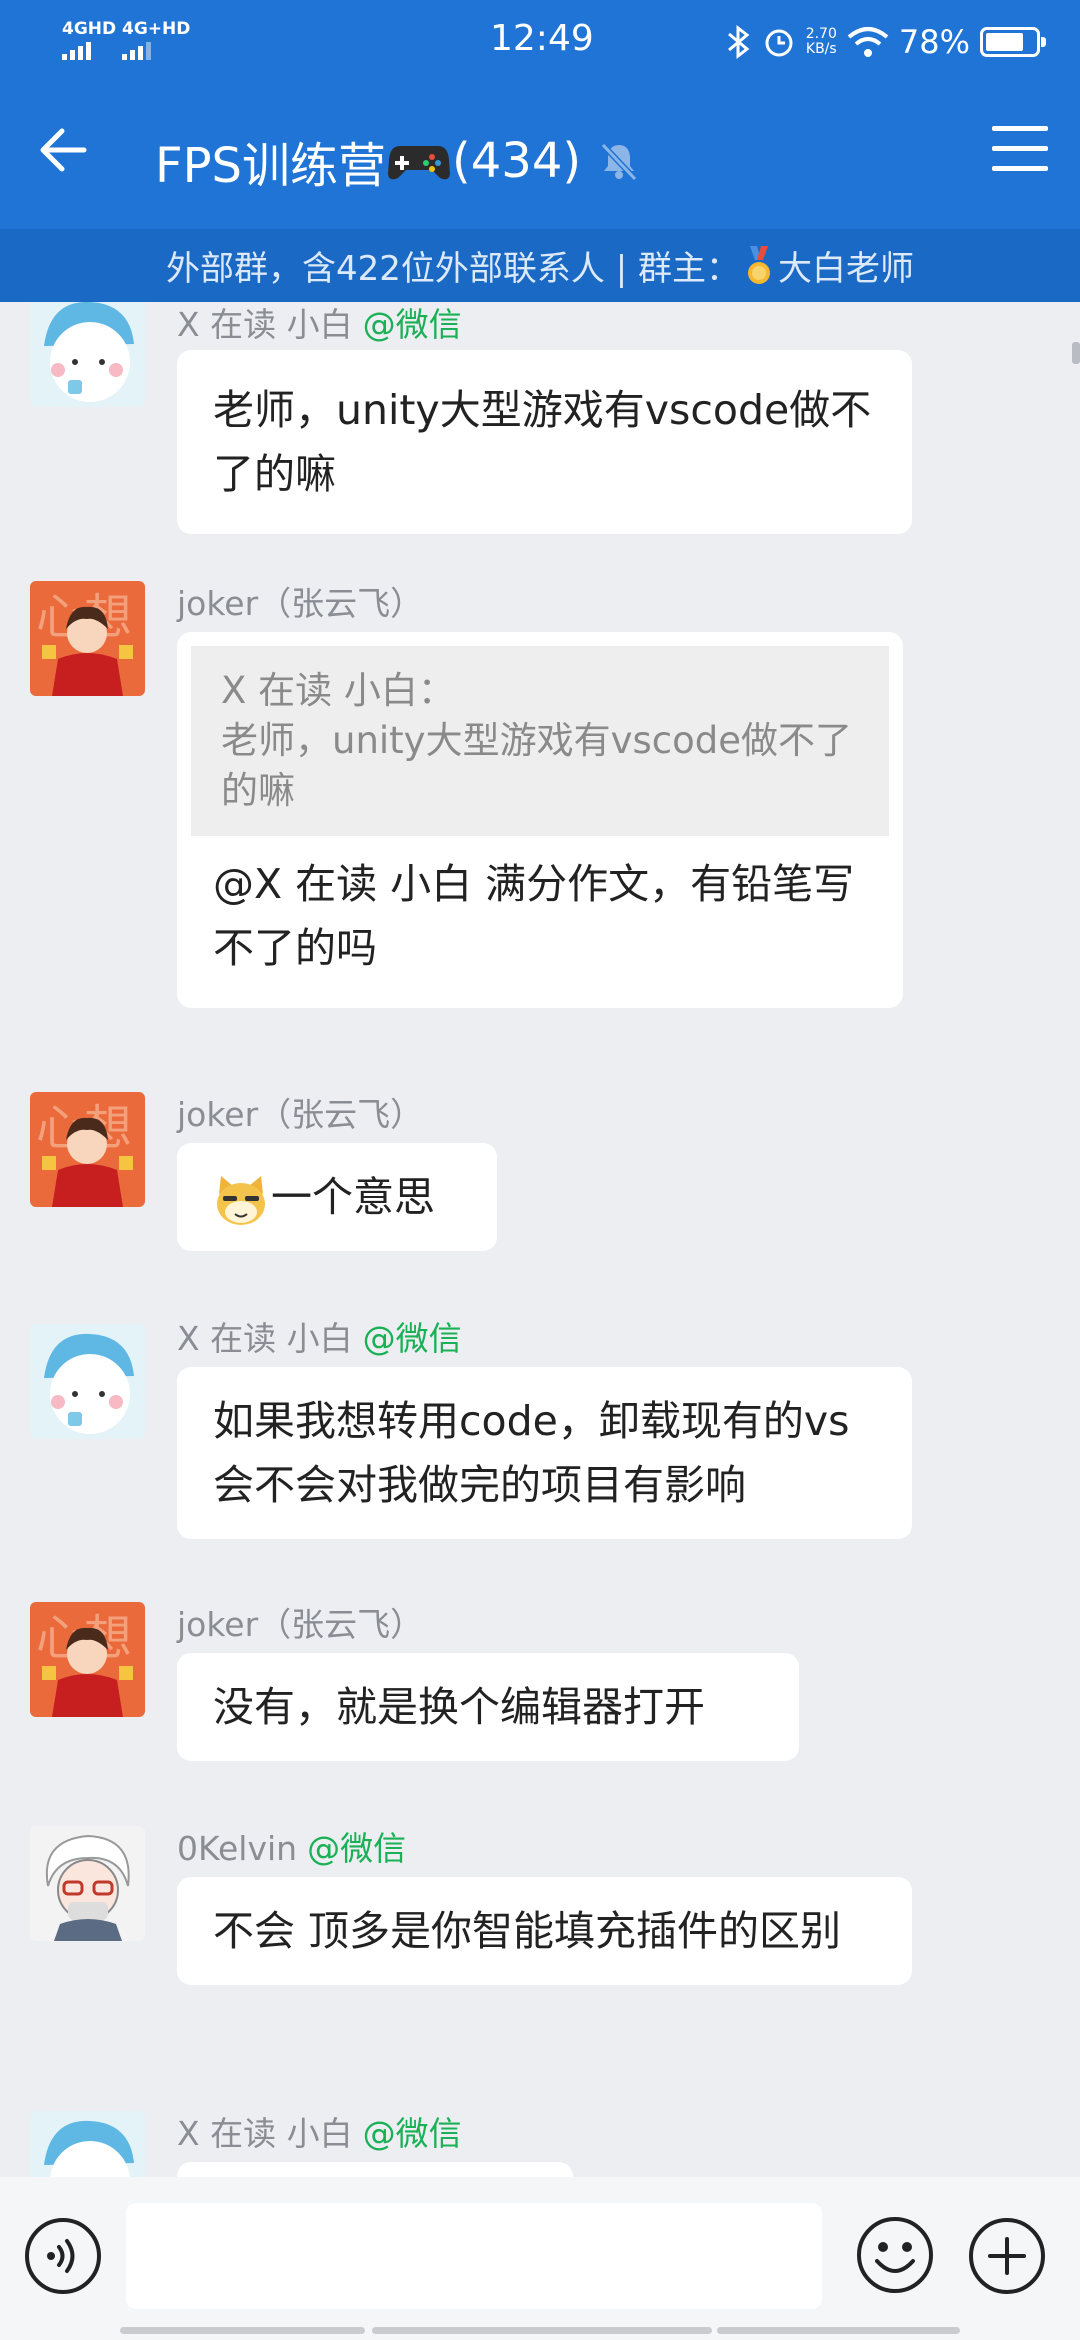 This screenshot has height=2340, width=1080. What do you see at coordinates (419, 163) in the screenshot?
I see `gamepad-icon` at bounding box center [419, 163].